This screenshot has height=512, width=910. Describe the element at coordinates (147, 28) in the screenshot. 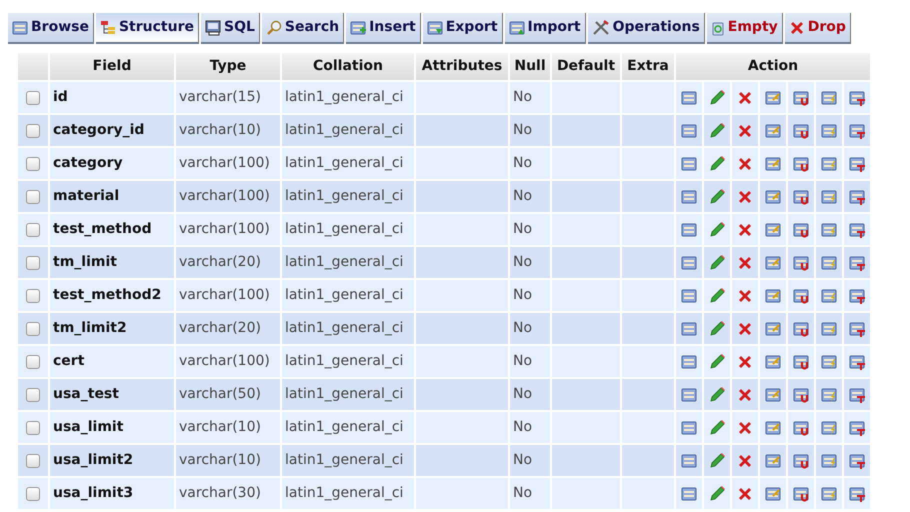

I see `tab: Structure` at that location.